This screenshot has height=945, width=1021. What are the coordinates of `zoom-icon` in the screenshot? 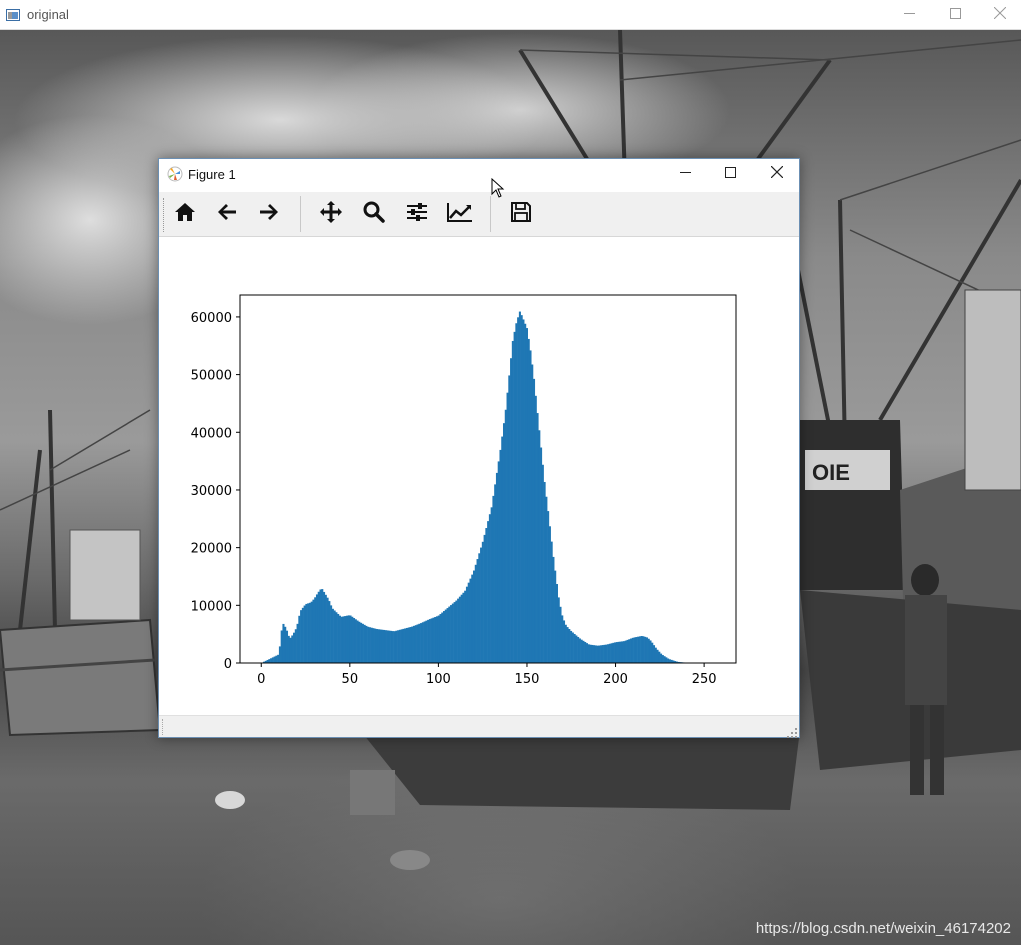 It's located at (374, 214).